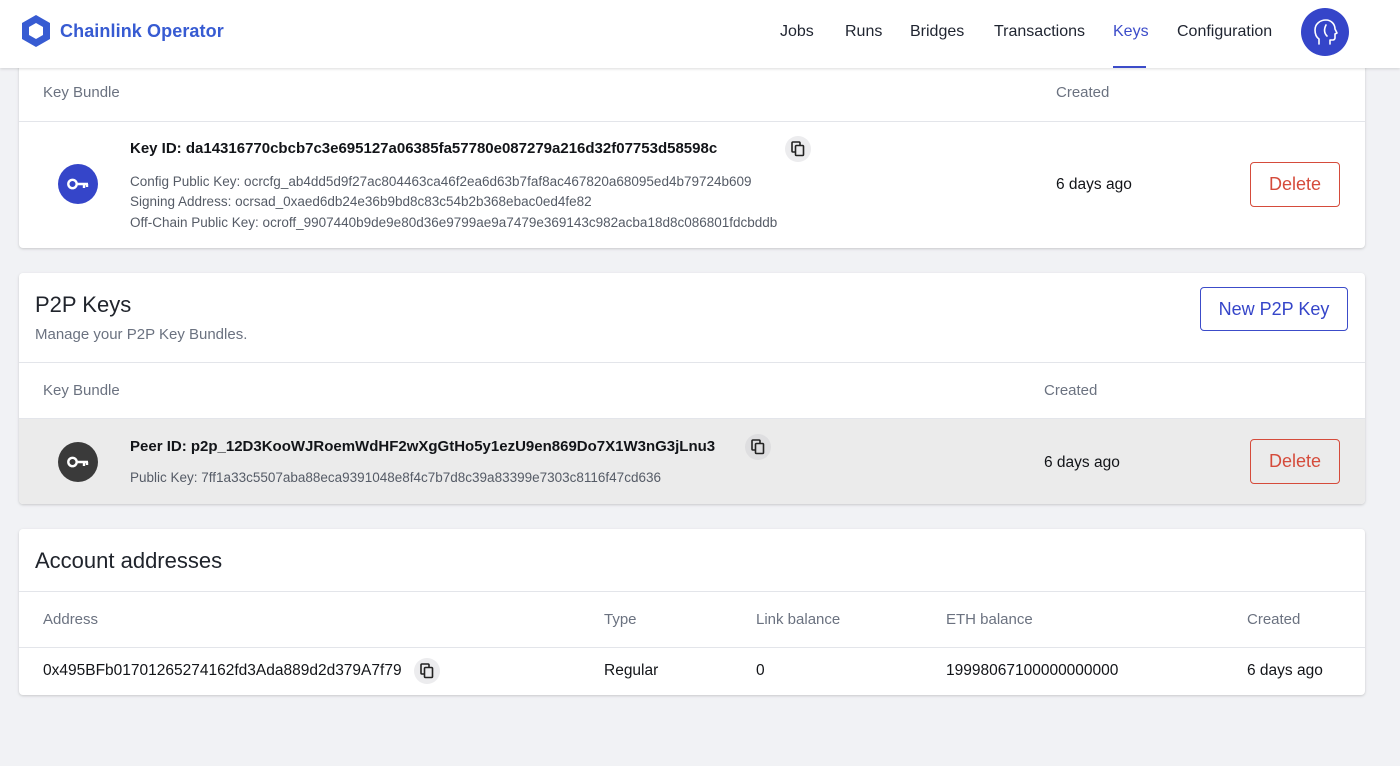 The height and width of the screenshot is (766, 1400). I want to click on brand-name: Chainlink Operator, so click(142, 30).